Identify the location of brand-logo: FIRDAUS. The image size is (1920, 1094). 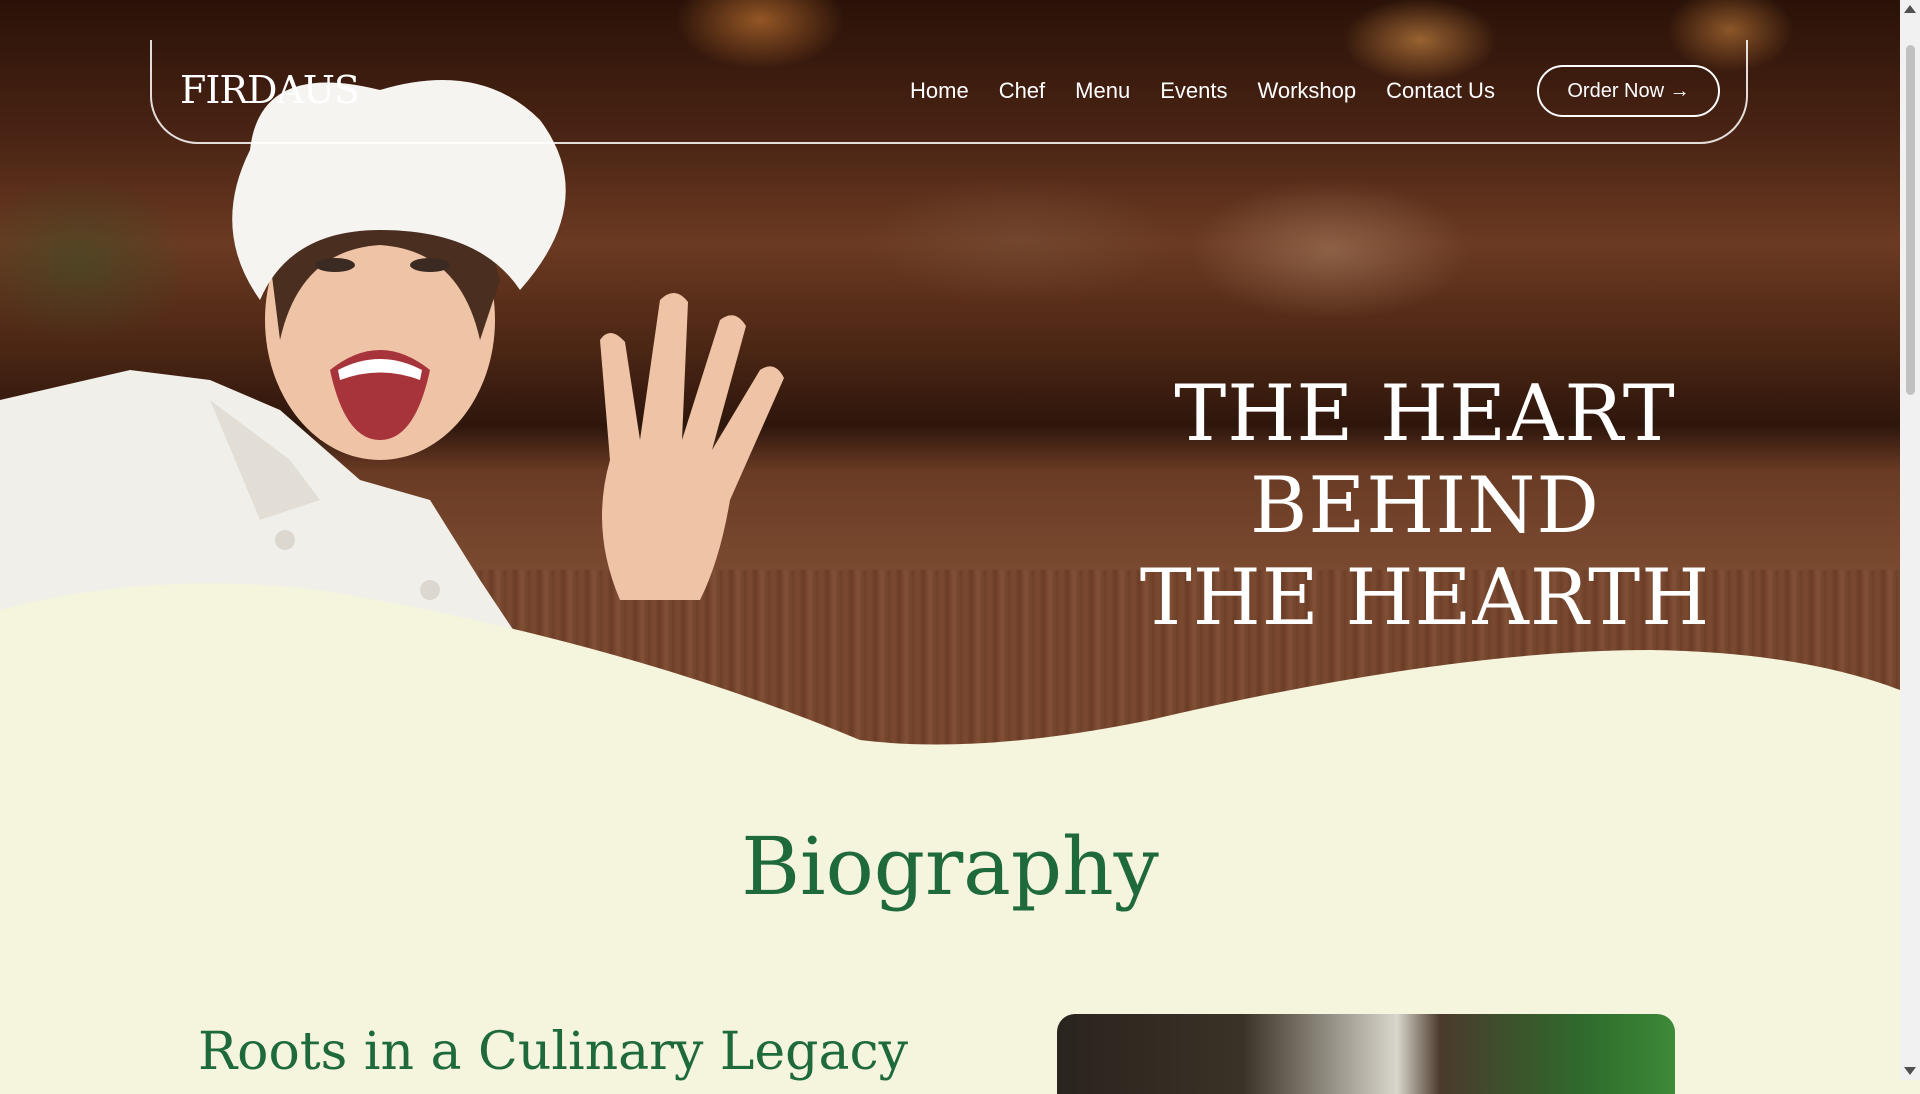
(270, 90).